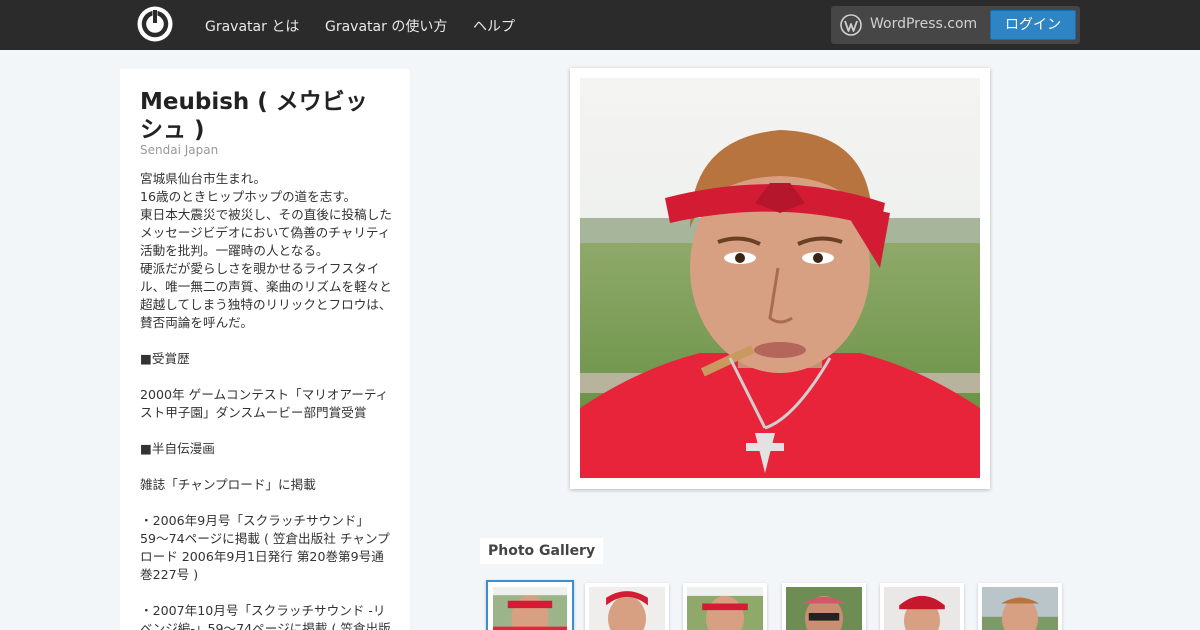 This screenshot has width=1200, height=630. I want to click on bio-paragraph: 2000年 ゲームコンテスト「マリオアーティスト甲子園」ダンスムービー部門賞受賞, so click(264, 403).